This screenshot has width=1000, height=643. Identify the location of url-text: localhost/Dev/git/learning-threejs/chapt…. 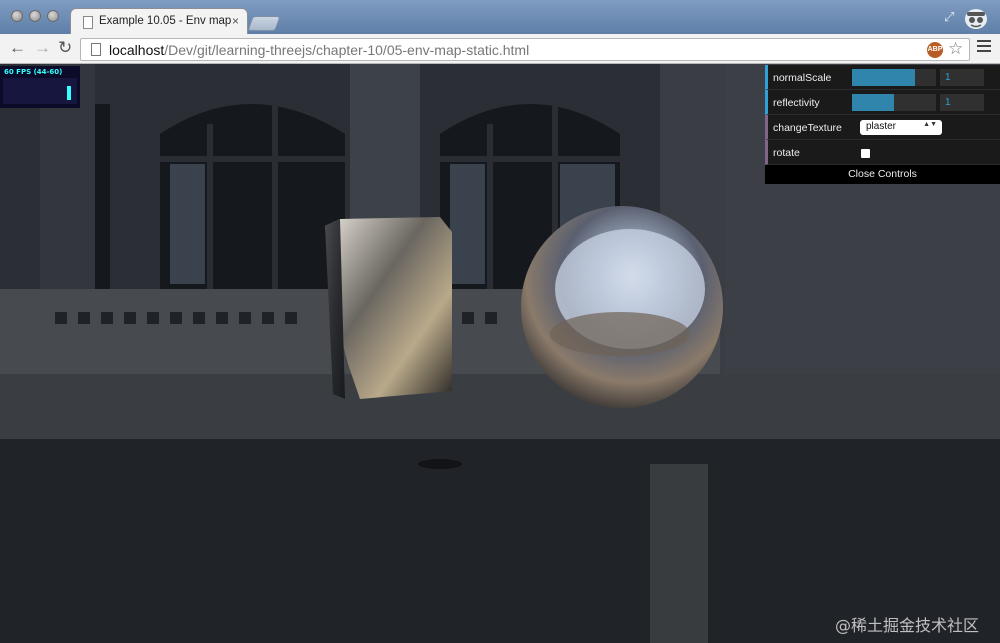
(319, 50).